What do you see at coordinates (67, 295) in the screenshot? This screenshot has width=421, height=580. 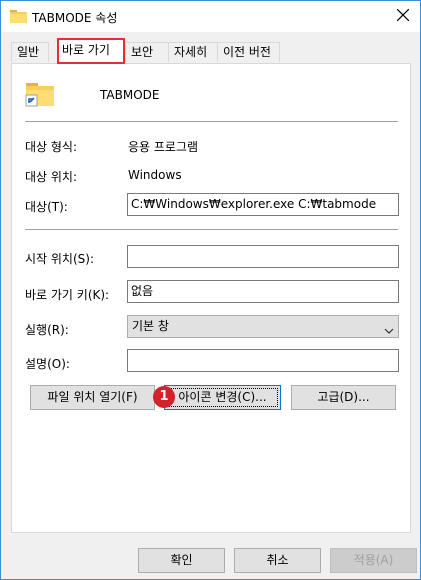 I see `shortcut-key-label: 바로 가기 키(K):` at bounding box center [67, 295].